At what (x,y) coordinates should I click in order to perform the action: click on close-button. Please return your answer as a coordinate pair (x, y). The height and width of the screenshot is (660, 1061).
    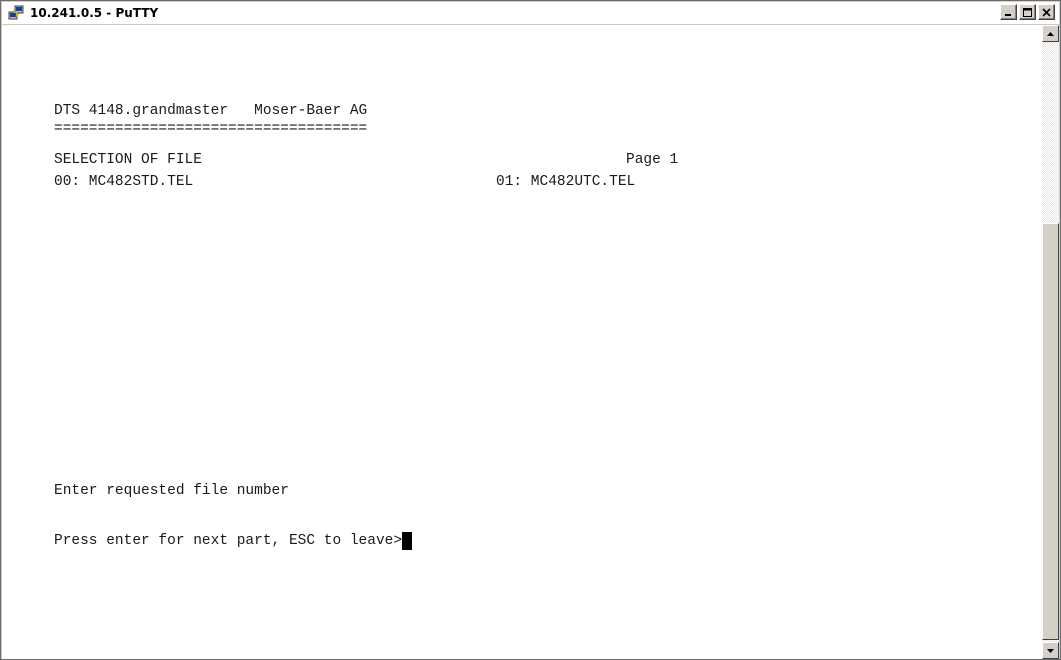
    Looking at the image, I should click on (1046, 12).